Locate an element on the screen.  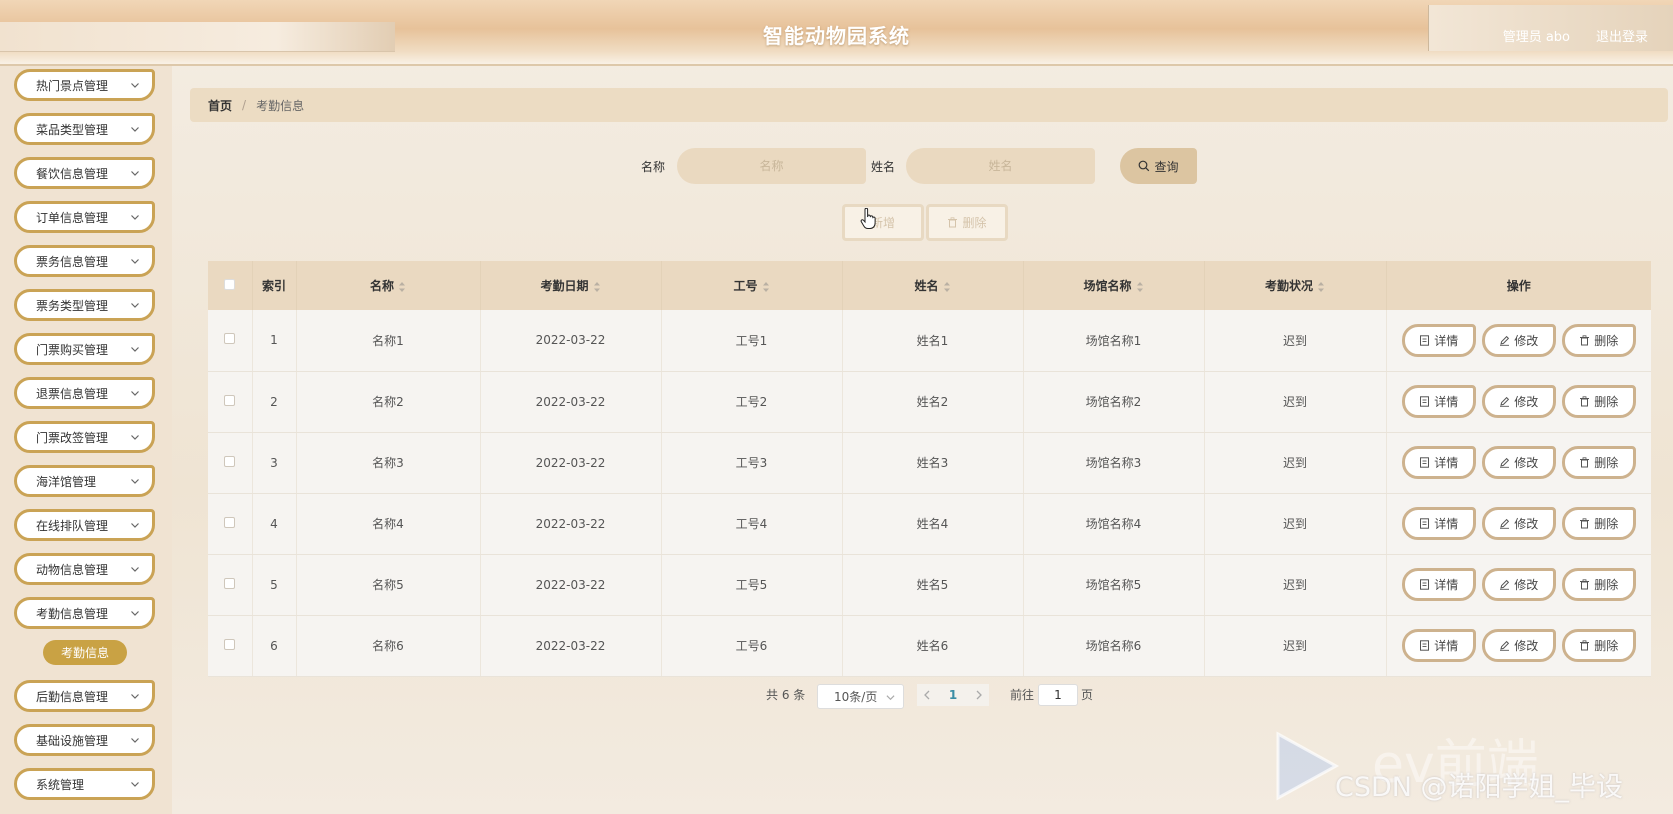
chevron-right-icon is located at coordinates (979, 695).